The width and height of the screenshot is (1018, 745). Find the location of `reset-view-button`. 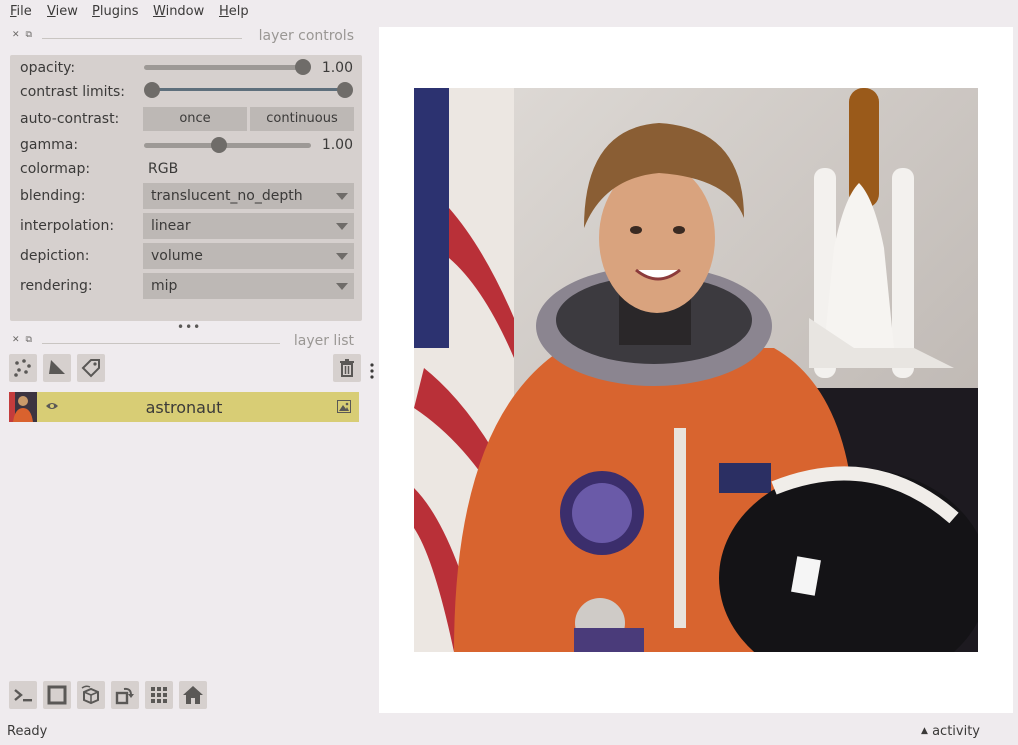

reset-view-button is located at coordinates (193, 695).